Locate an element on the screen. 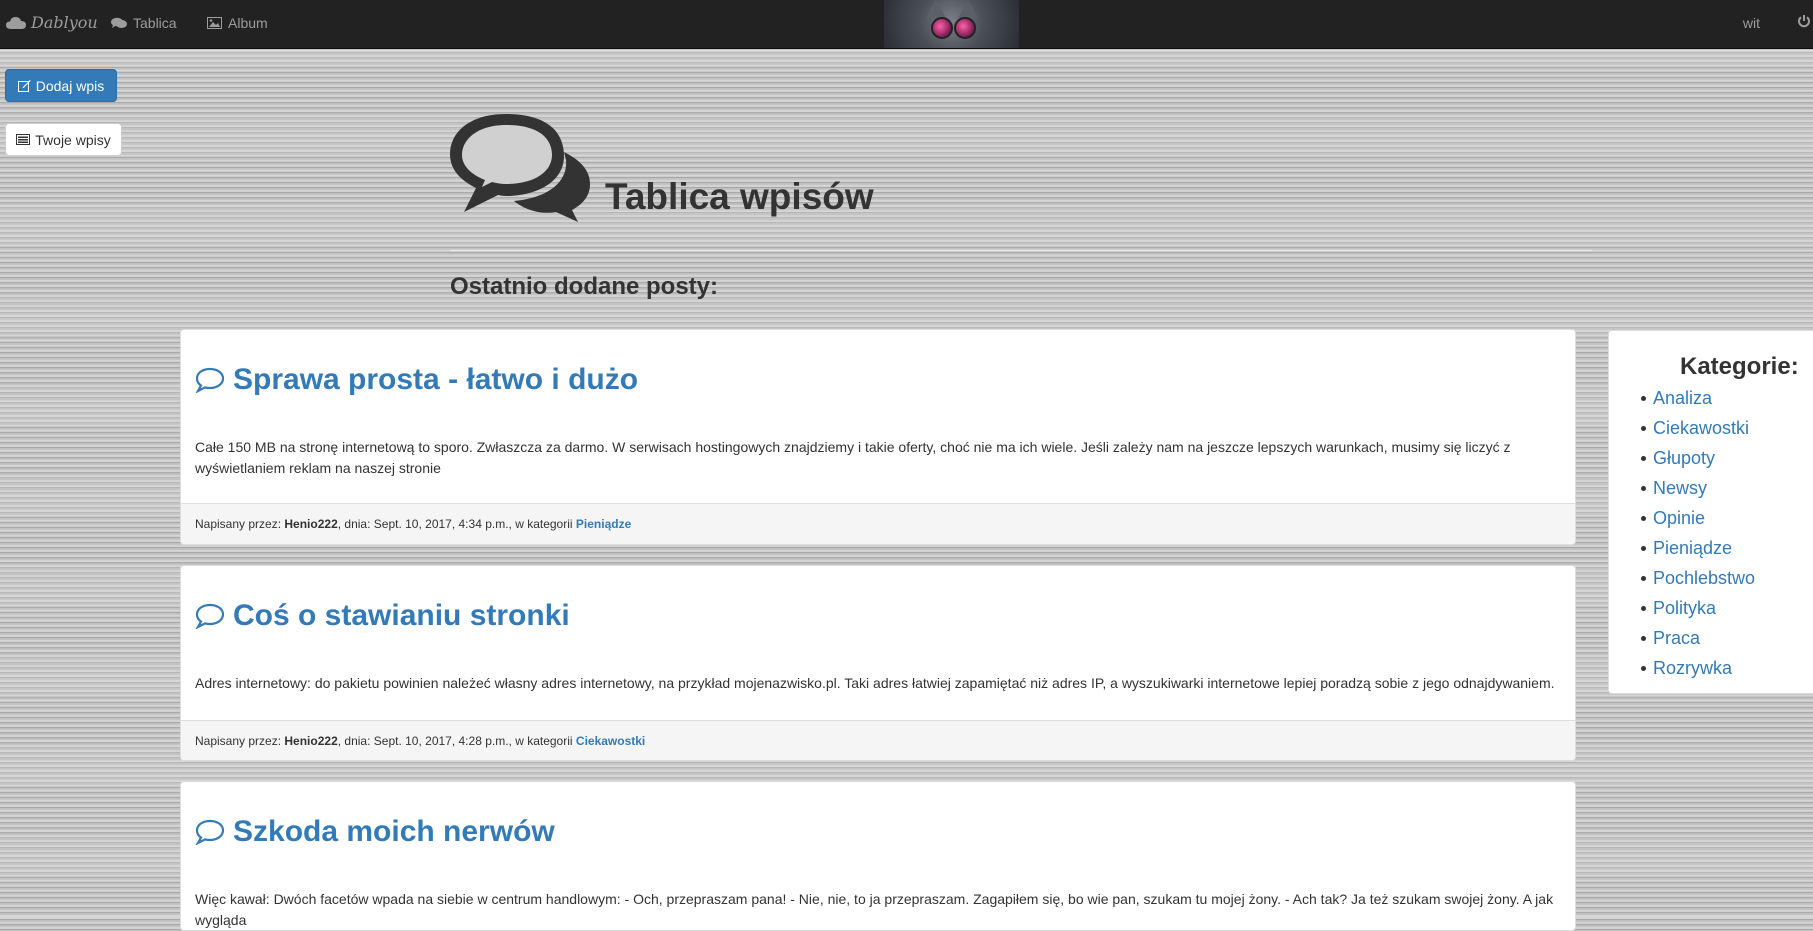 The image size is (1813, 931). category-item-polityka: Polityka is located at coordinates (1698, 608).